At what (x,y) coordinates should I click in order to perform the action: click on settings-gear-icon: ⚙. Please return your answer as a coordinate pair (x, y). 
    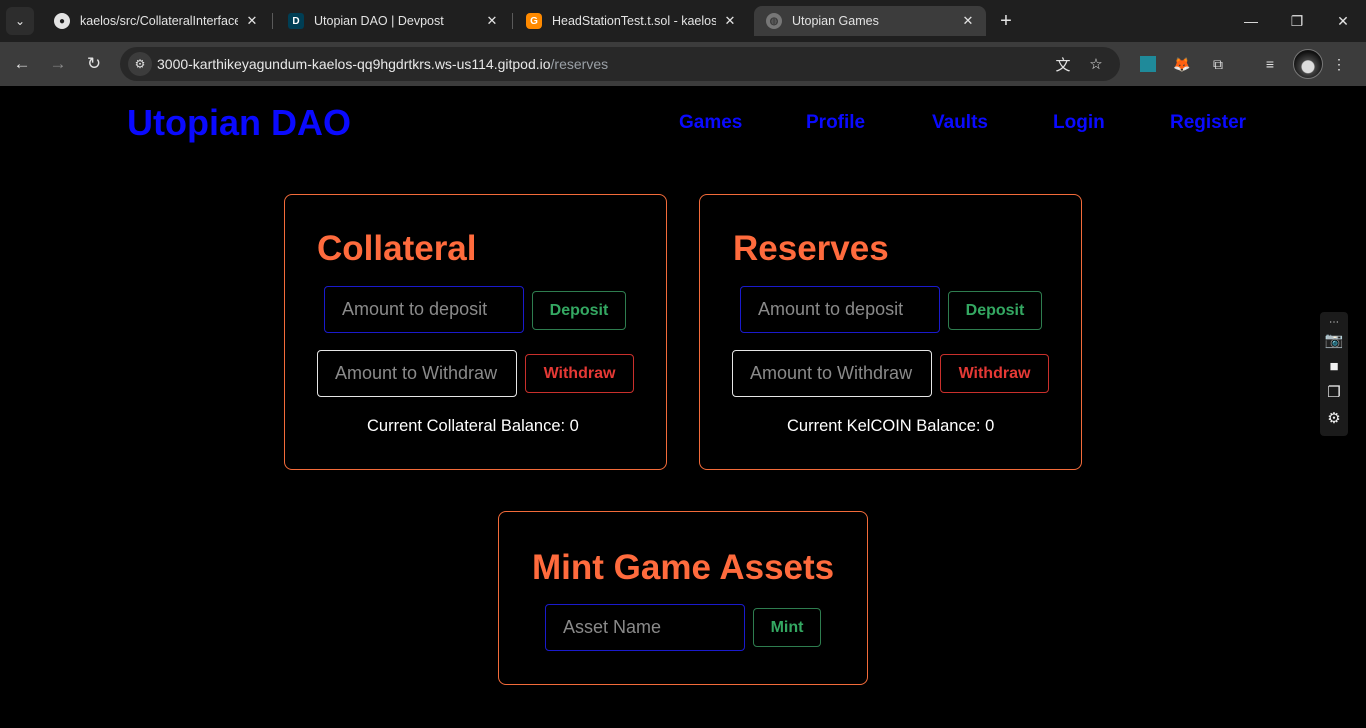
    Looking at the image, I should click on (1334, 418).